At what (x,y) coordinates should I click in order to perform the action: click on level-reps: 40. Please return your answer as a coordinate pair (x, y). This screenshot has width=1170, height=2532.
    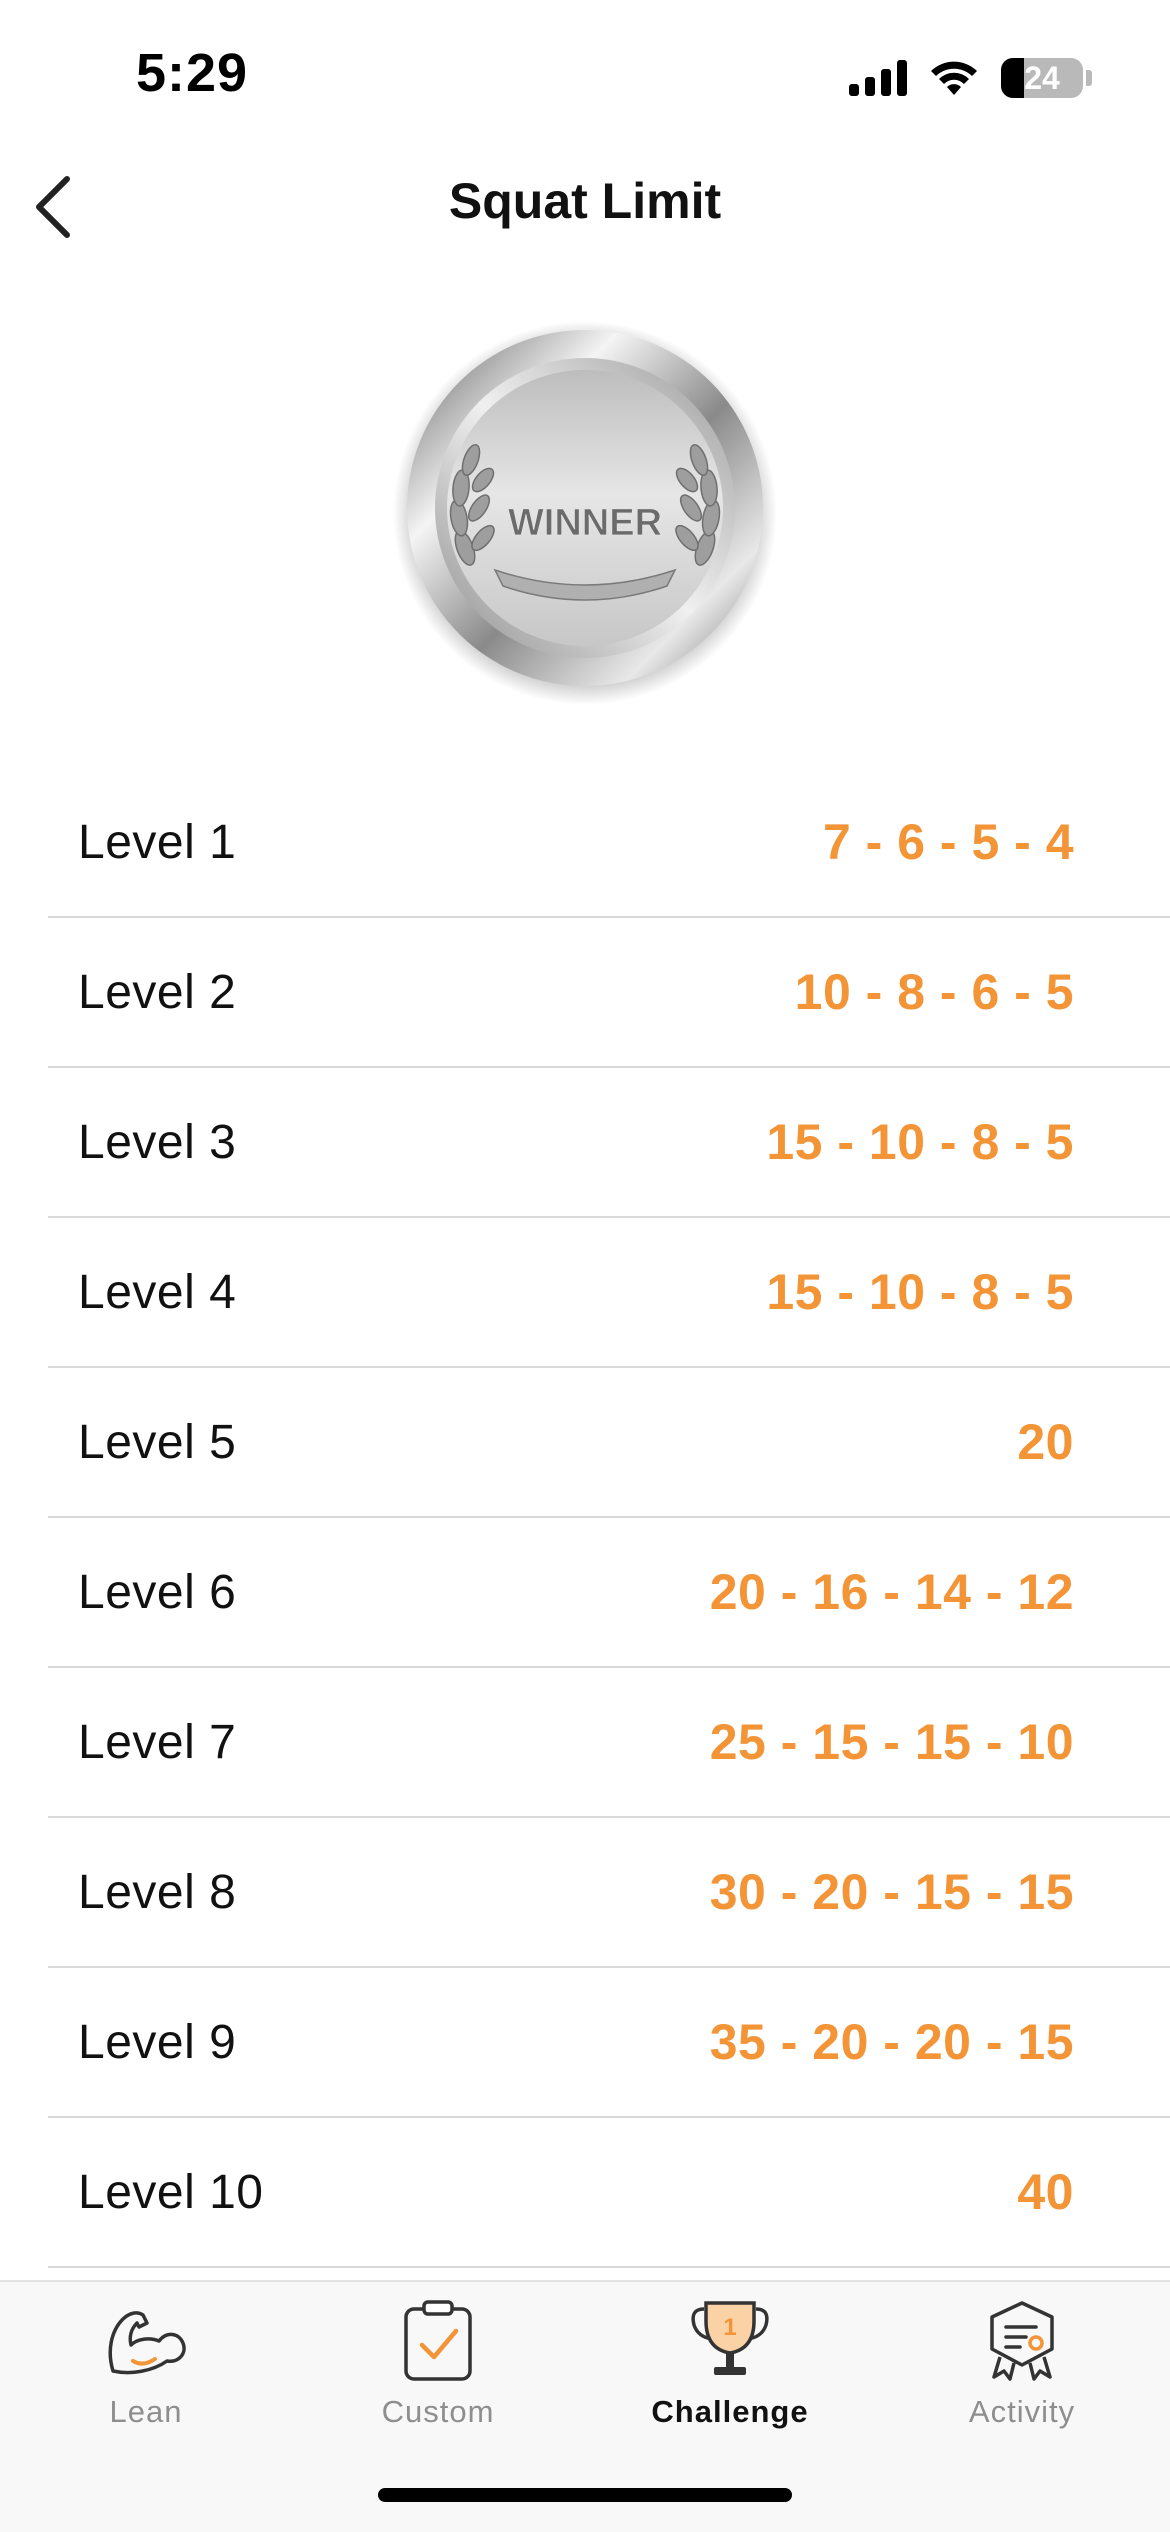
    Looking at the image, I should click on (1045, 2192).